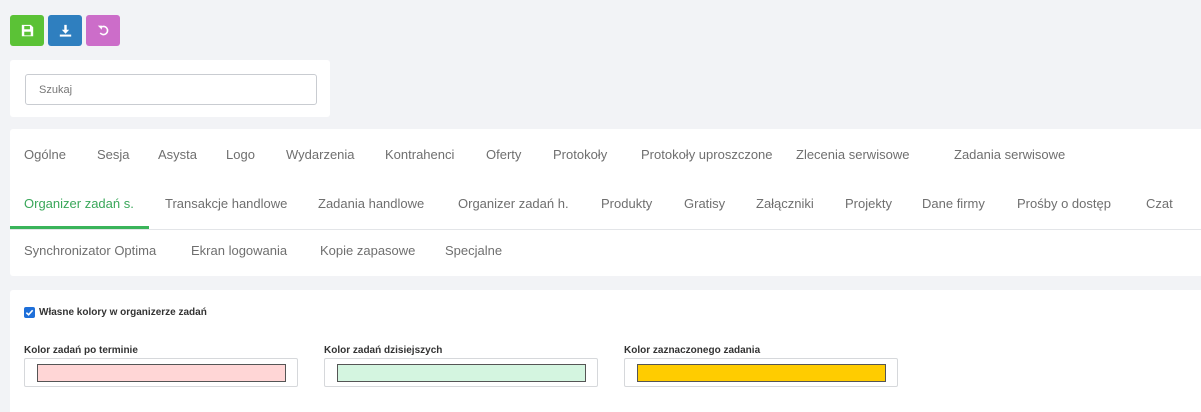 The width and height of the screenshot is (1201, 412). Describe the element at coordinates (692, 350) in the screenshot. I see `selected-color-label: Kolor zaznaczonego zadania` at that location.